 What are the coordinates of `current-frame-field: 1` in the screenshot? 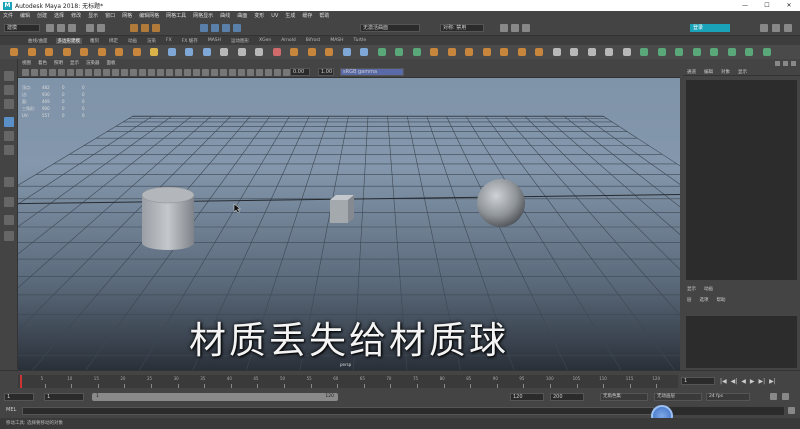 It's located at (698, 381).